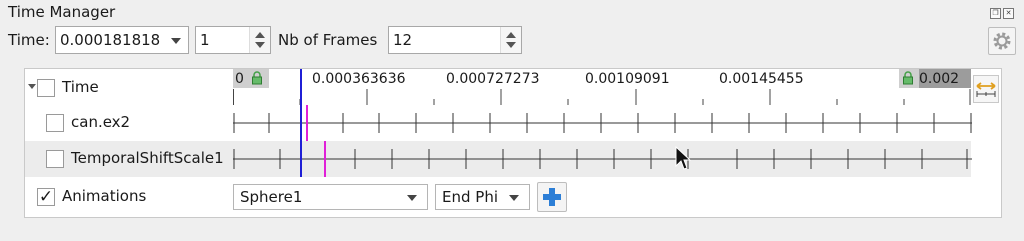 The image size is (1024, 241). What do you see at coordinates (110, 40) in the screenshot?
I see `time-value: 0.000181818` at bounding box center [110, 40].